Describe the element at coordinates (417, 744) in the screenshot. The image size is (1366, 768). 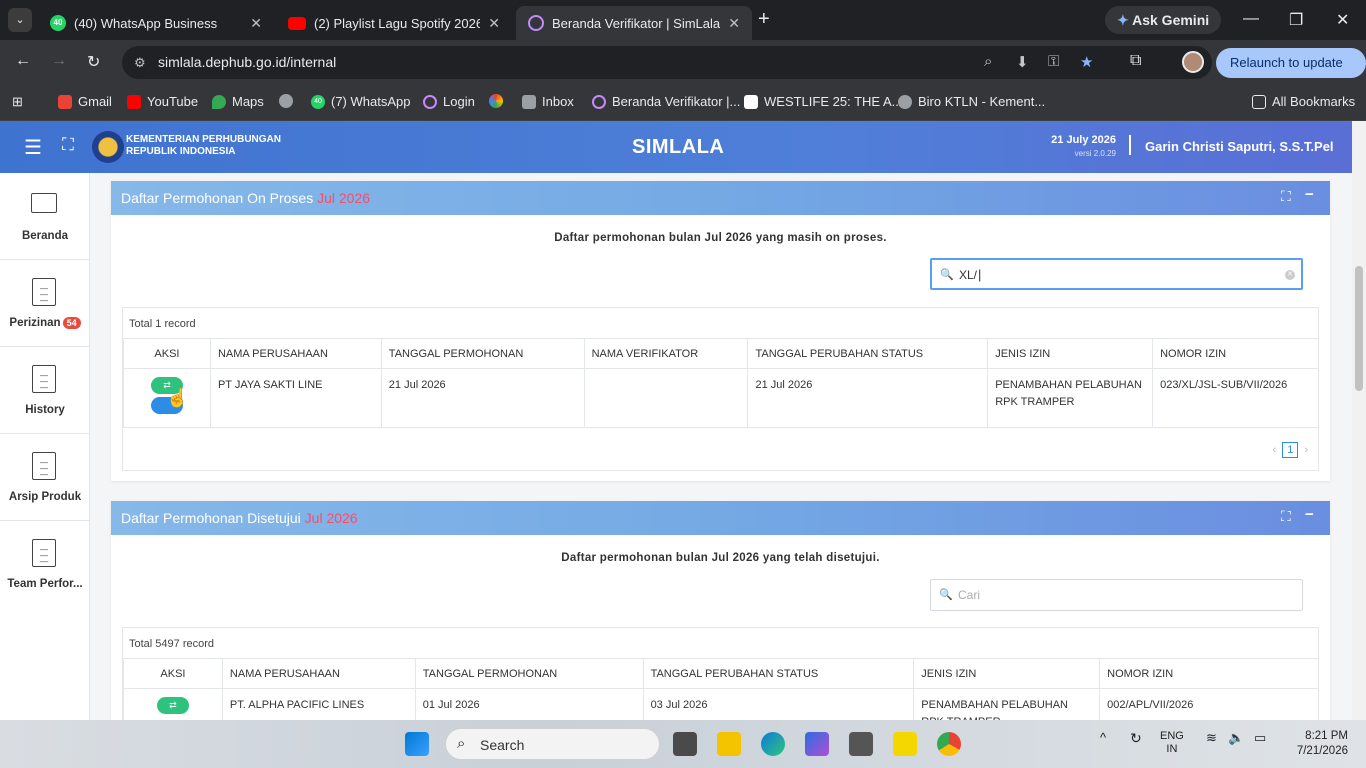
I see `windows-start-icon` at that location.